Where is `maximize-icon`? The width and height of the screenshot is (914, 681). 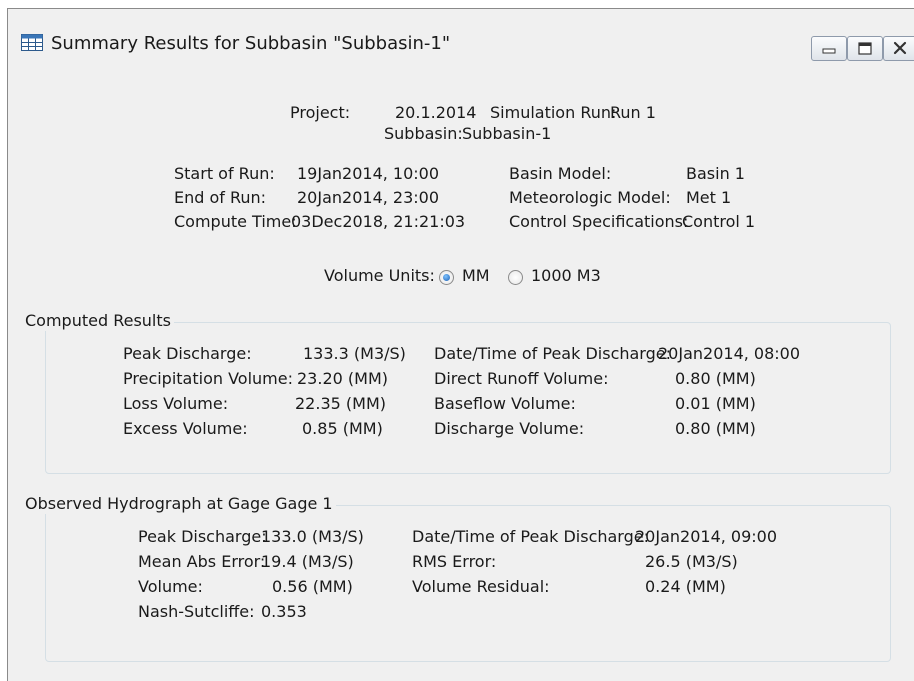 maximize-icon is located at coordinates (865, 48).